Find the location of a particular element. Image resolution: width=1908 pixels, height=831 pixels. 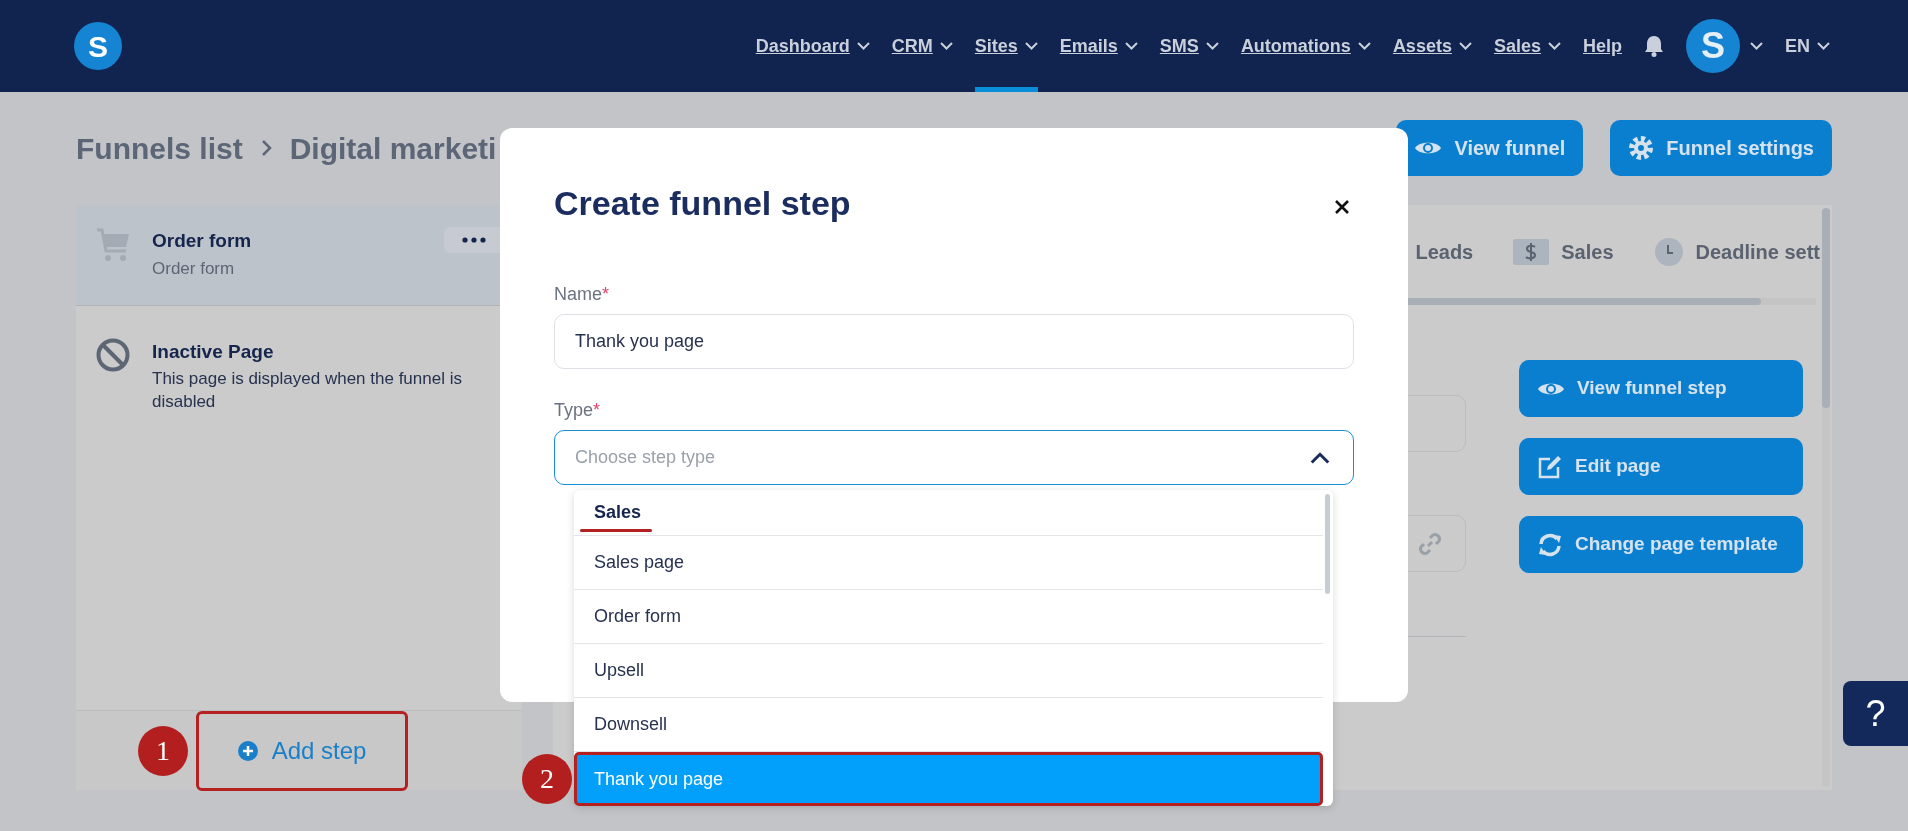

logo: S is located at coordinates (98, 46).